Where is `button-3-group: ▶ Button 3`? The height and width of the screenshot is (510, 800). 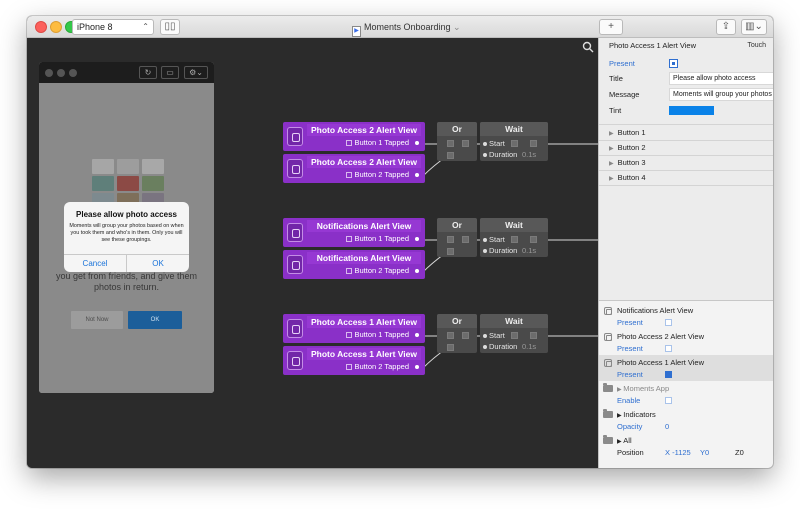
button-3-group: ▶ Button 3 is located at coordinates (686, 162).